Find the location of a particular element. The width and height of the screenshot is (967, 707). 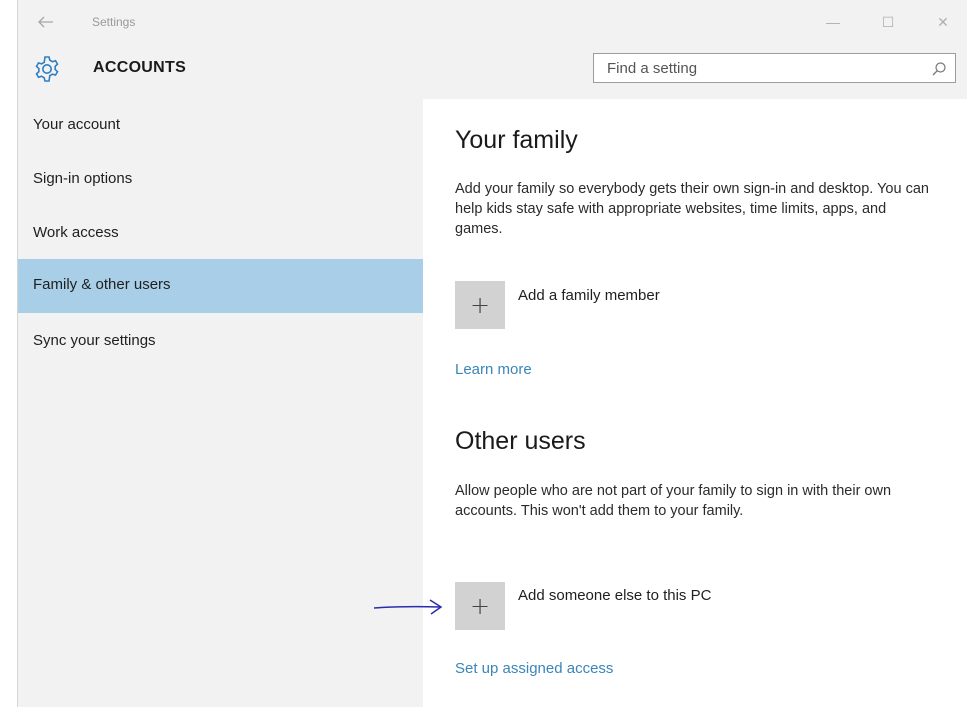

search-icon is located at coordinates (939, 69).